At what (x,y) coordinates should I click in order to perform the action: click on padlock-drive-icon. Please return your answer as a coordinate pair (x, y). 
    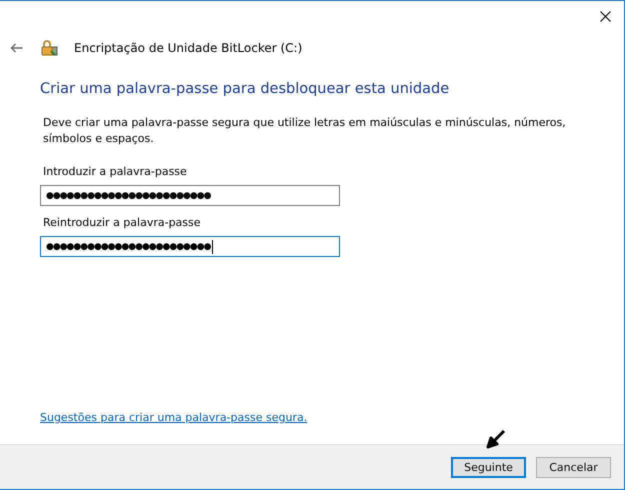
    Looking at the image, I should click on (49, 48).